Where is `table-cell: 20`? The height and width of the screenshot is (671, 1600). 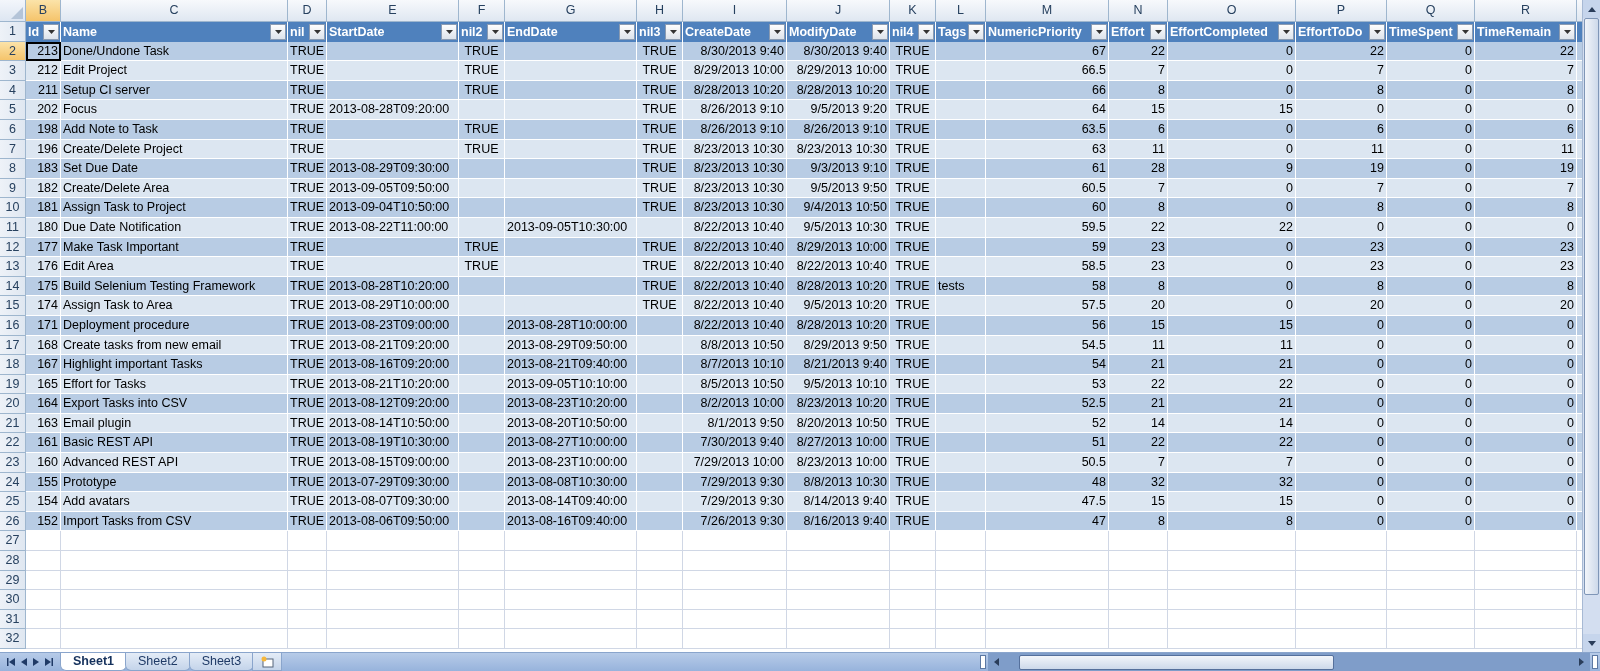 table-cell: 20 is located at coordinates (1138, 306).